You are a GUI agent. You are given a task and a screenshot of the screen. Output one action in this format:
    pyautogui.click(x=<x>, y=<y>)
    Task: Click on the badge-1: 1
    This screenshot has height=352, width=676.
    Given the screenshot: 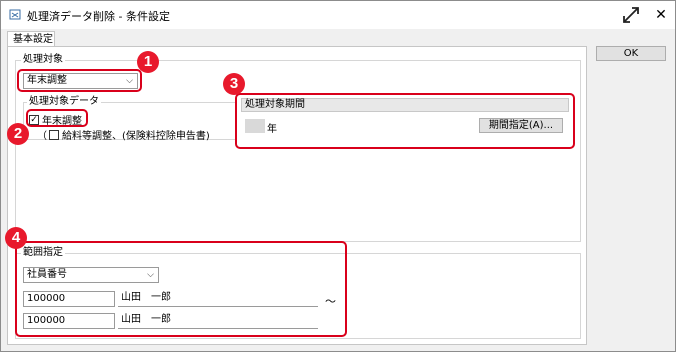 What is the action you would take?
    pyautogui.click(x=148, y=62)
    